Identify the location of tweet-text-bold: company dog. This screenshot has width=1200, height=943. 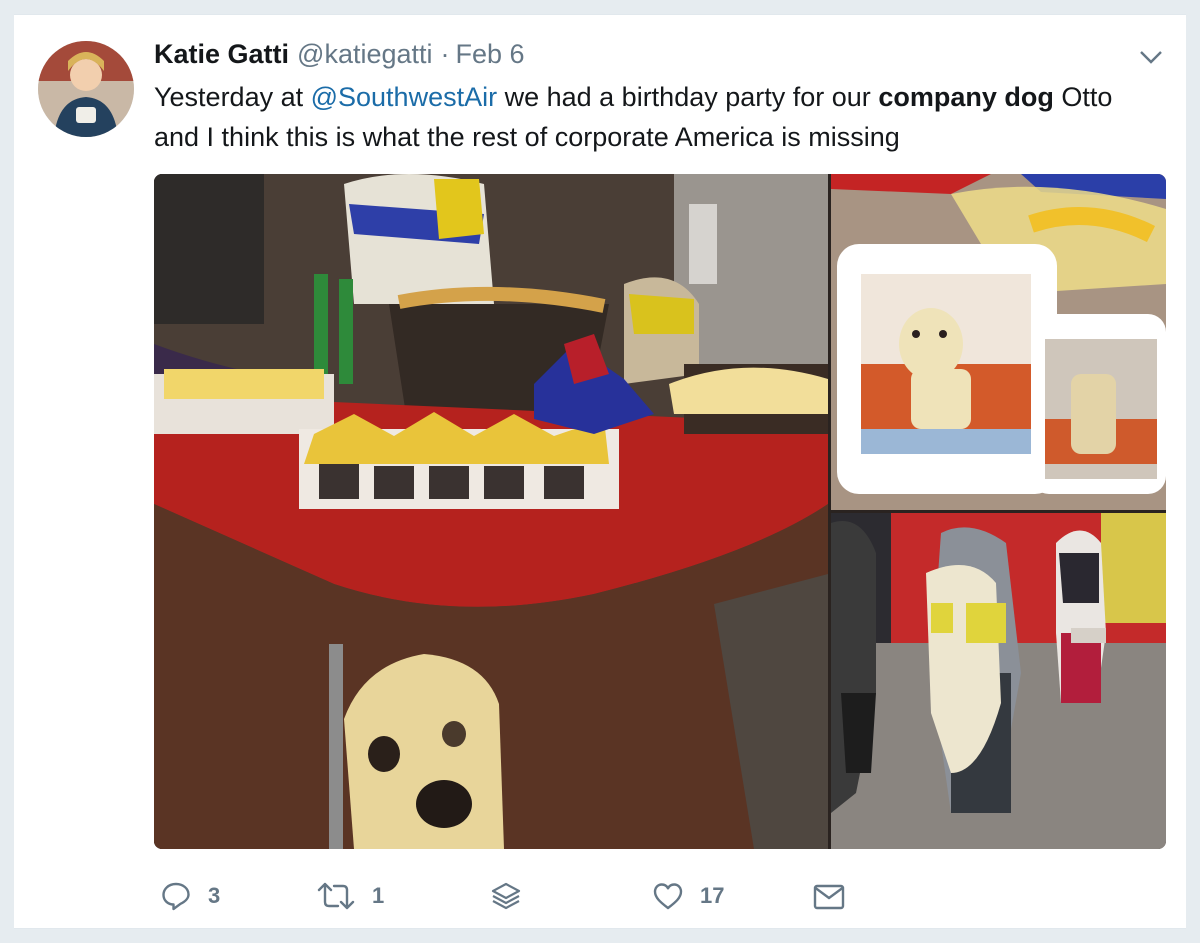
(966, 97).